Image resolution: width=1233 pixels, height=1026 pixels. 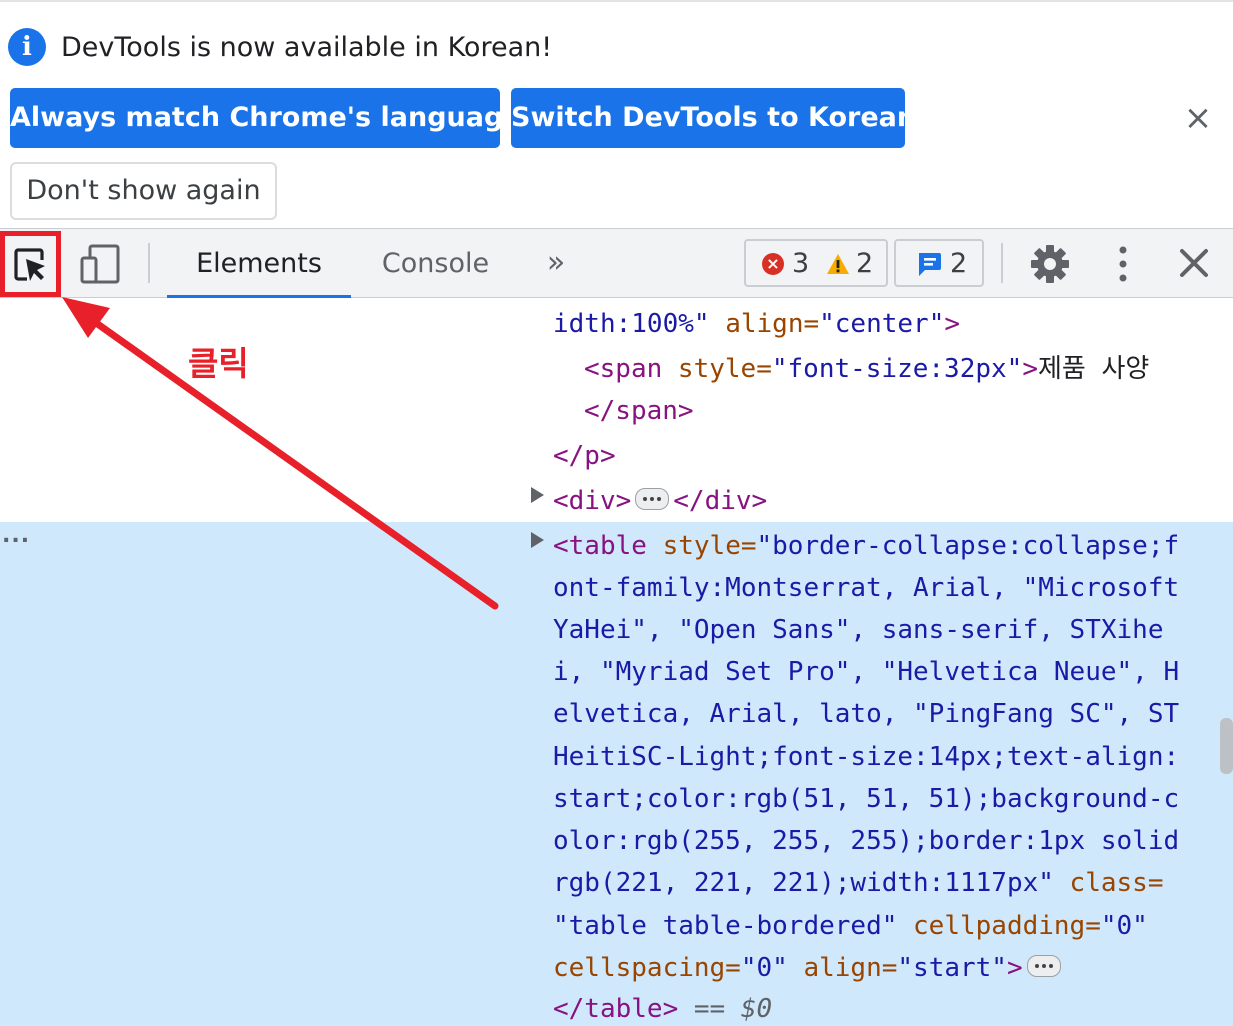 I want to click on annotation-arrow, so click(x=280, y=453).